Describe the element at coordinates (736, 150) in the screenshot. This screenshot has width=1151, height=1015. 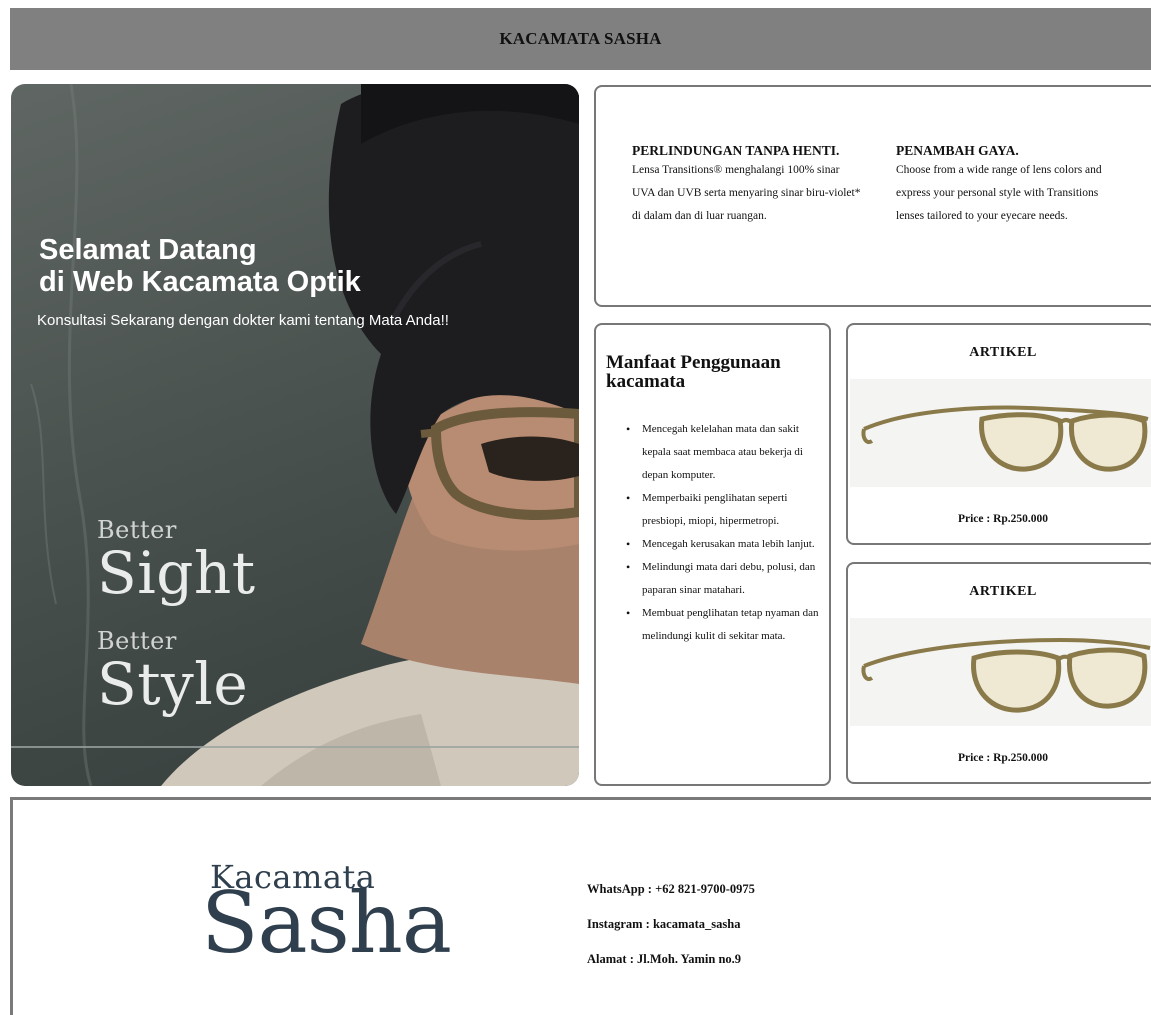
I see `info-protection-title: PERLINDUNGAN TANPA HENTI.` at that location.